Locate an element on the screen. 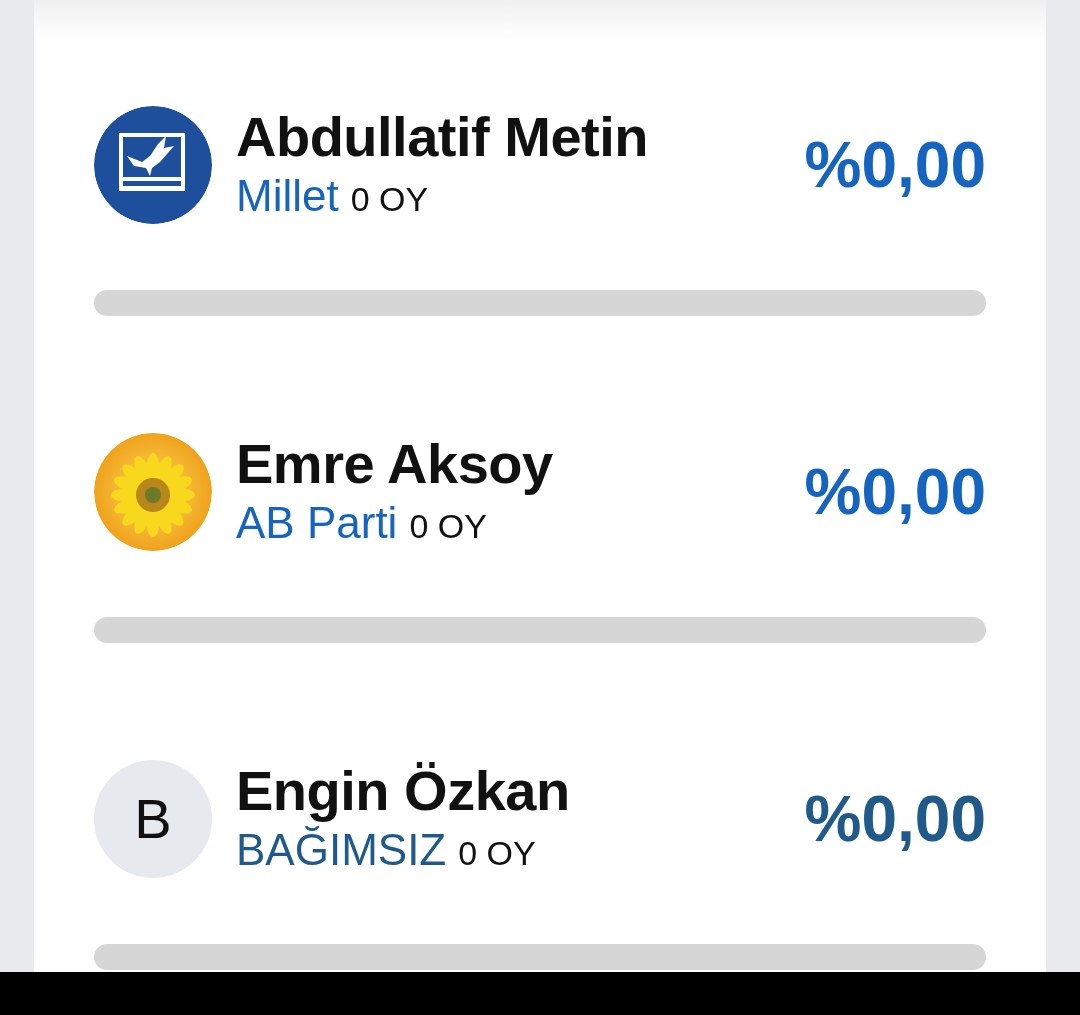 This screenshot has width=1080, height=1015. party-name: AB Parti is located at coordinates (317, 522).